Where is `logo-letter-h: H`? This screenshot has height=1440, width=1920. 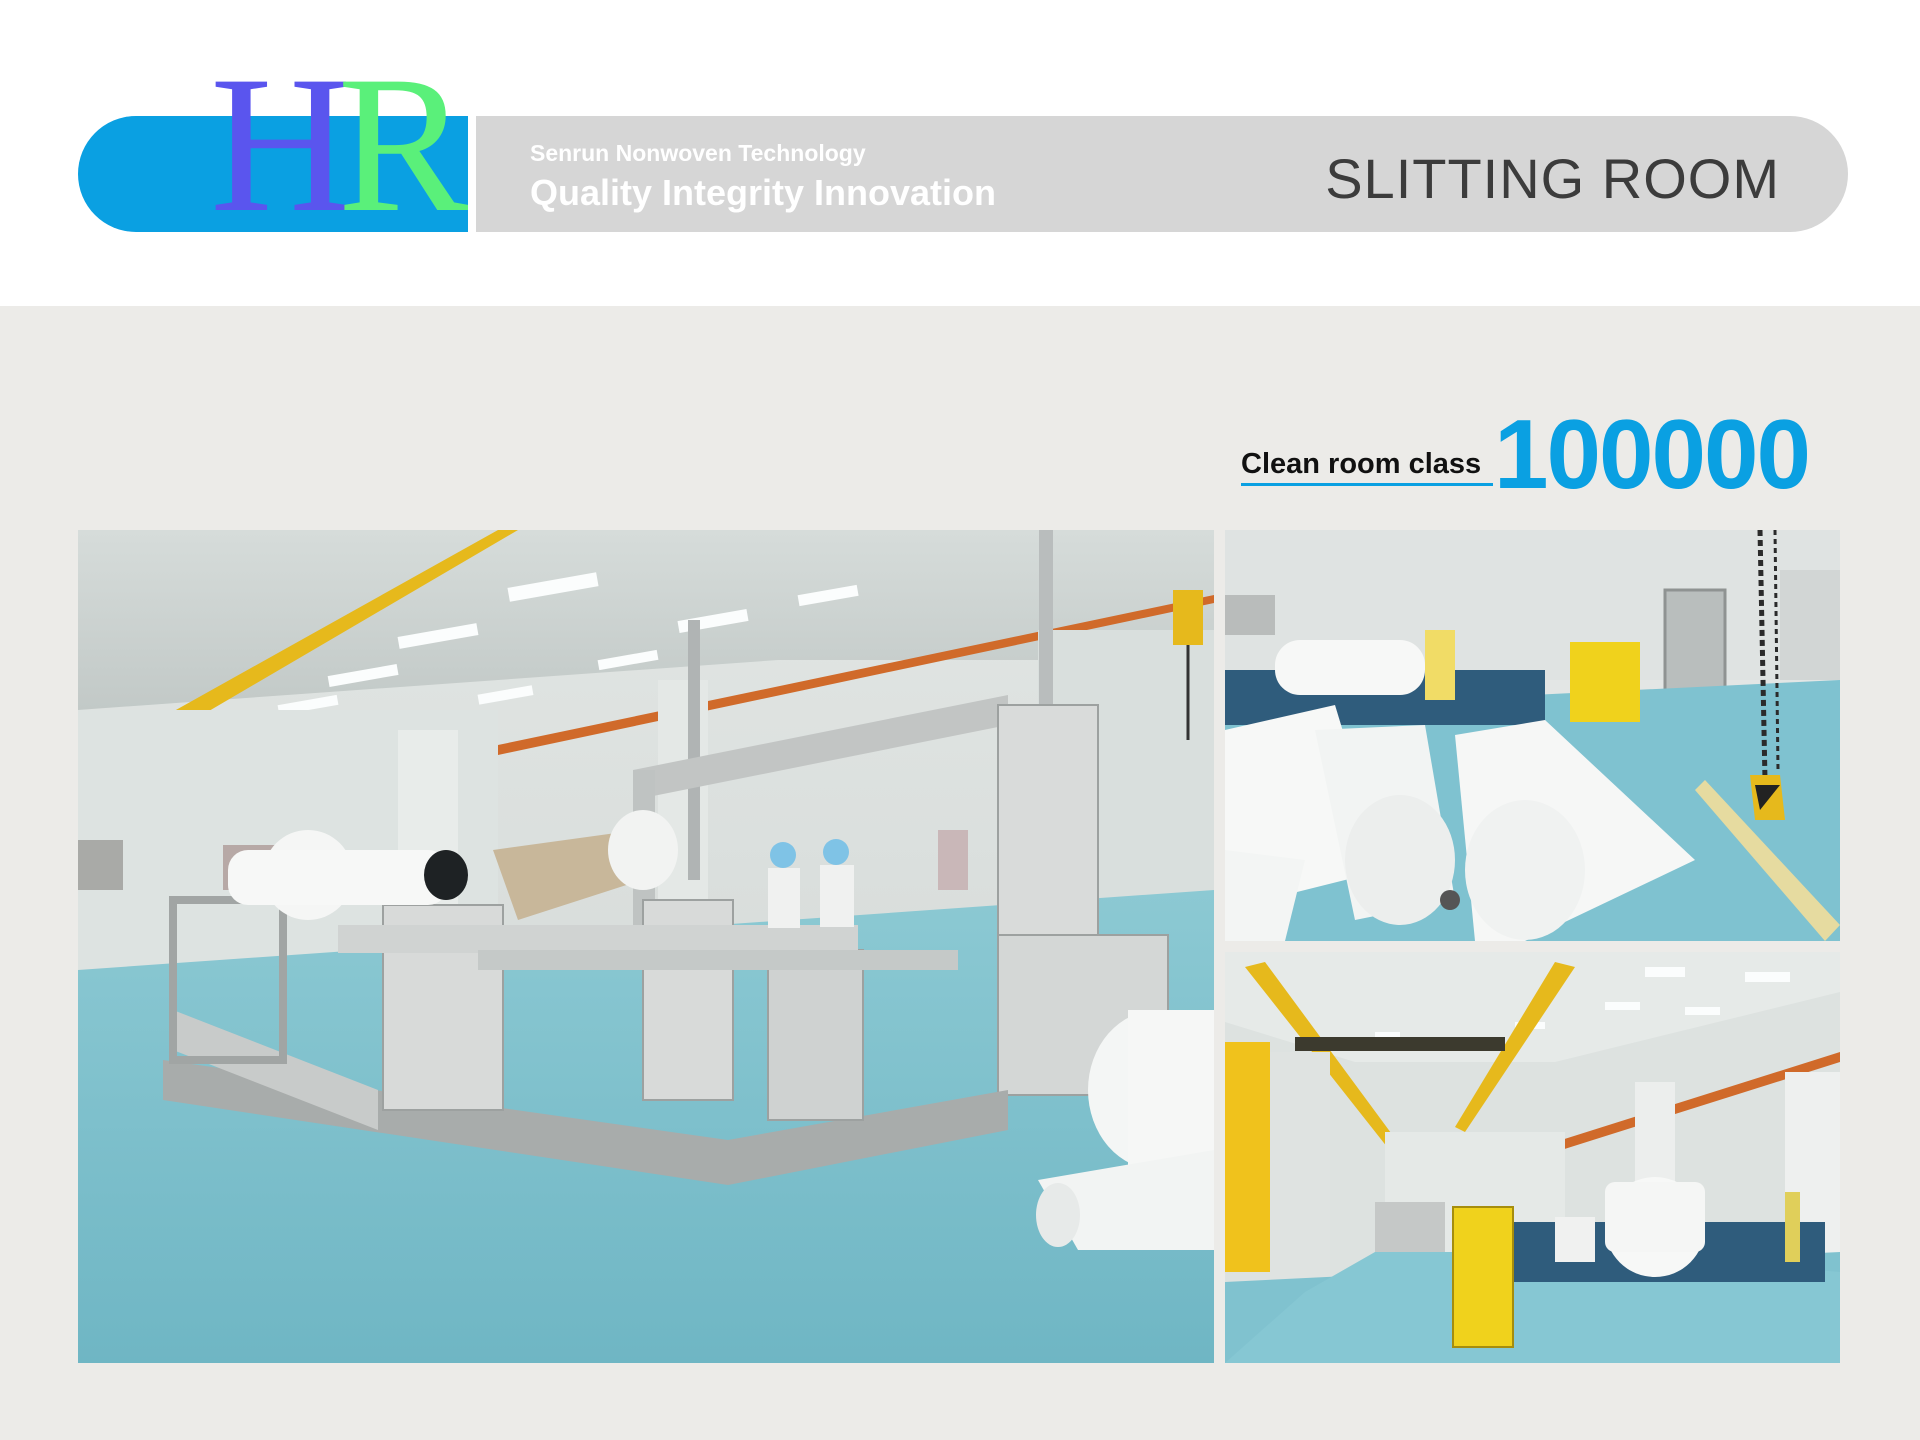
logo-letter-h: H is located at coordinates (280, 144).